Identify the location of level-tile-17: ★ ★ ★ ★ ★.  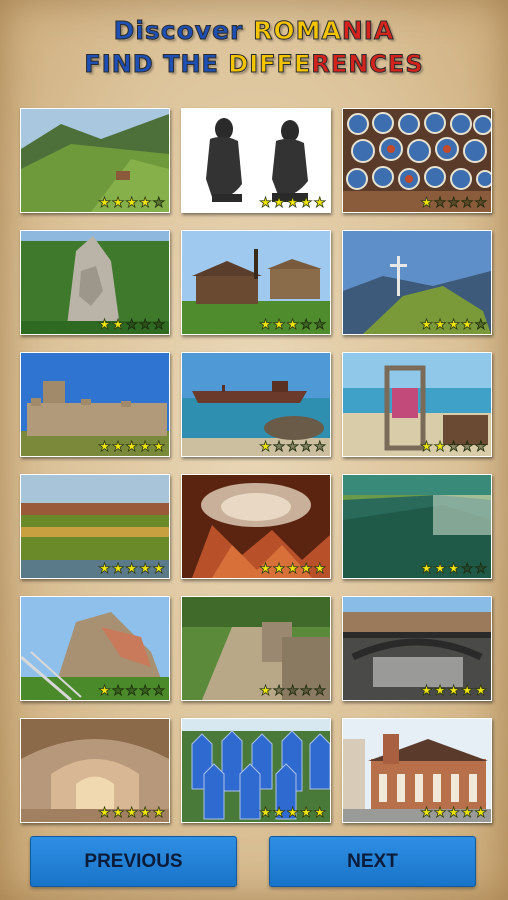
(256, 770).